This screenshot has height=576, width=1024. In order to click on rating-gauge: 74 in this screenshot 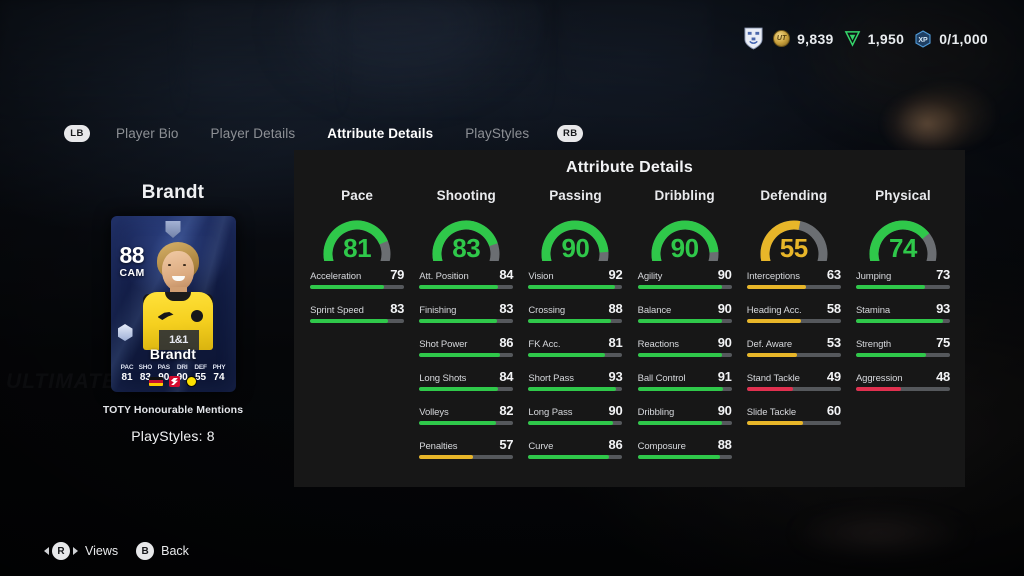, I will do `click(903, 235)`.